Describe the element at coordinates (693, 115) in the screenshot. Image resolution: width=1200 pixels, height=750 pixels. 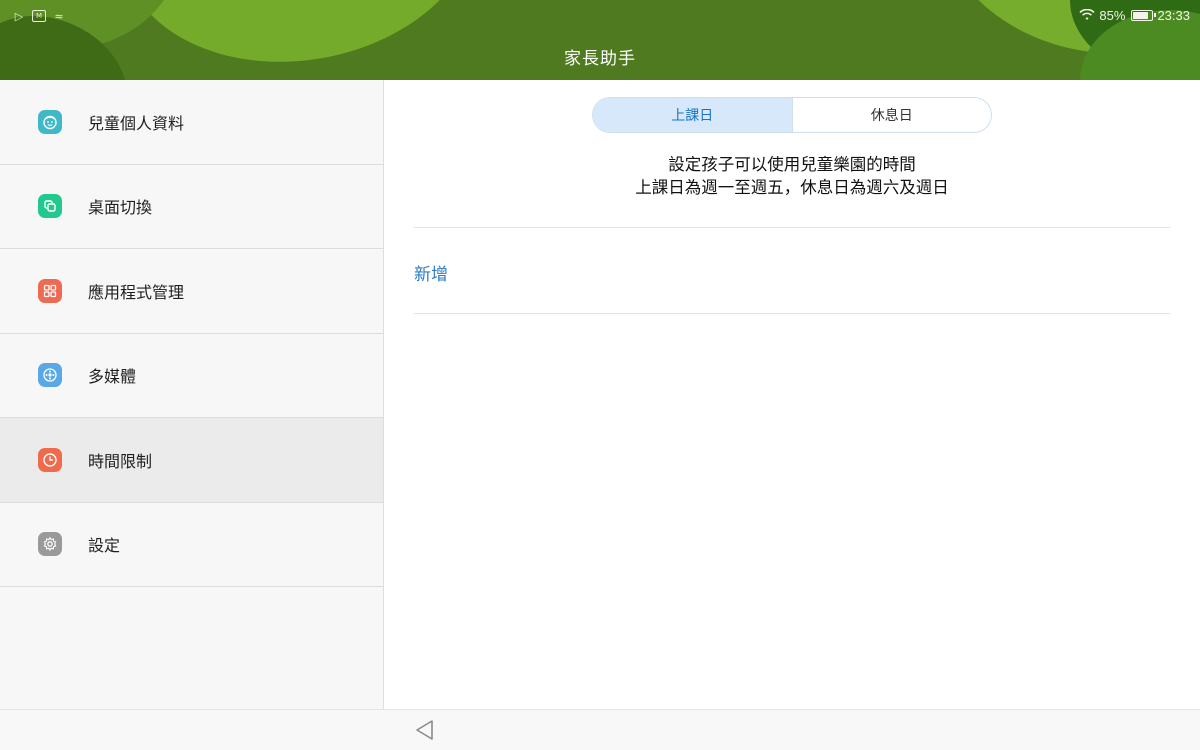
I see `tab-school-day: 上課日` at that location.